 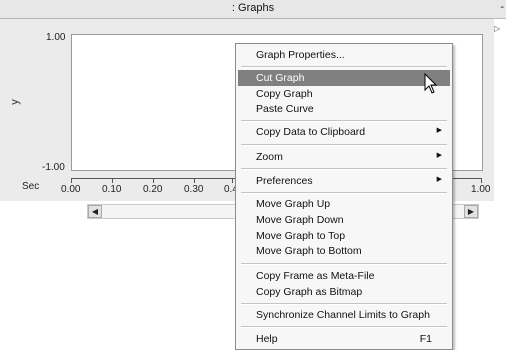 I want to click on menu-item-copy-data-to-clipboard: Copy Data to Clipboard ▶, so click(x=344, y=132).